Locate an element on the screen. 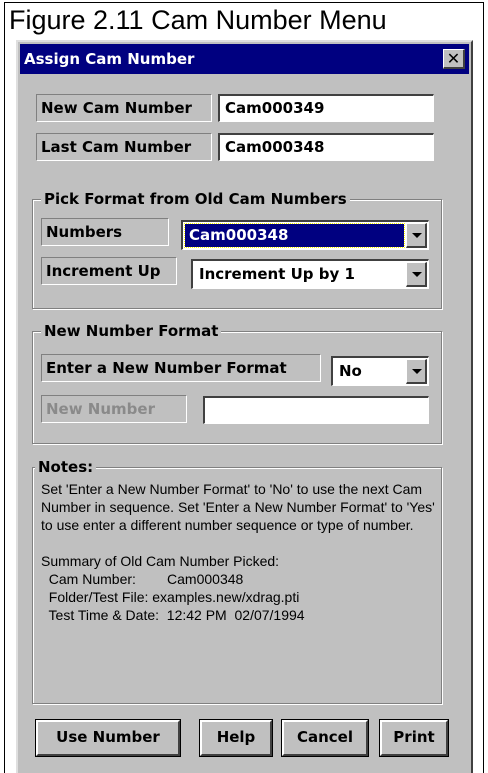 Image resolution: width=488 pixels, height=773 pixels. new-cam-number-label: New Cam Number is located at coordinates (124, 108).